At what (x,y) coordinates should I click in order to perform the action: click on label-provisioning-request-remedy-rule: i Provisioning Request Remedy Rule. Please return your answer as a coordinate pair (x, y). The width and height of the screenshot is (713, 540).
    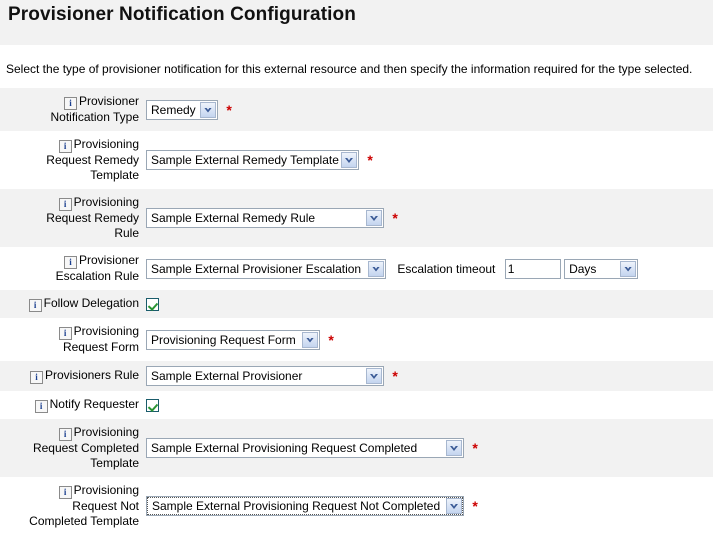
    Looking at the image, I should click on (71, 218).